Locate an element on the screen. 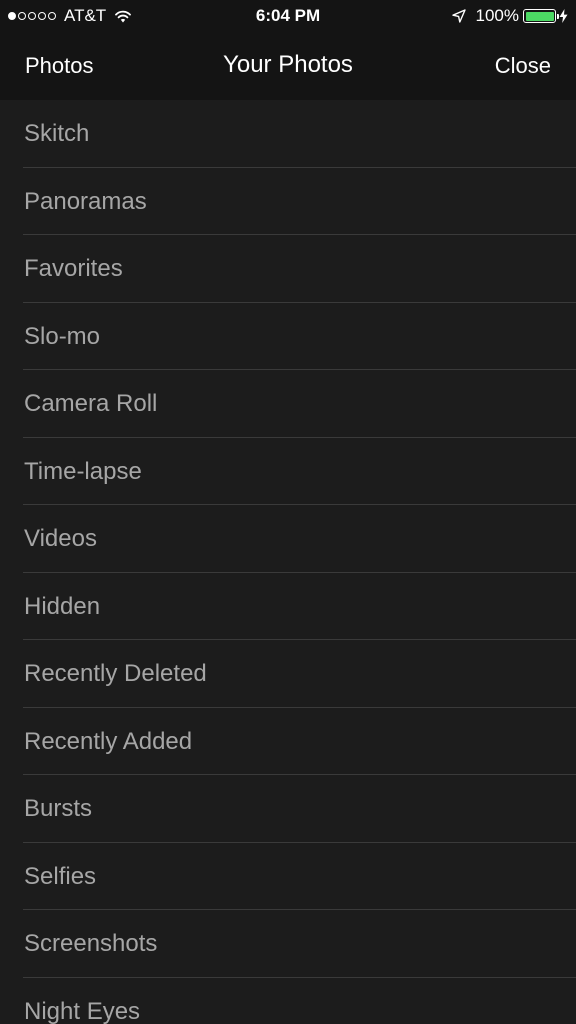 This screenshot has width=576, height=1024. album-label: Selfies is located at coordinates (60, 876).